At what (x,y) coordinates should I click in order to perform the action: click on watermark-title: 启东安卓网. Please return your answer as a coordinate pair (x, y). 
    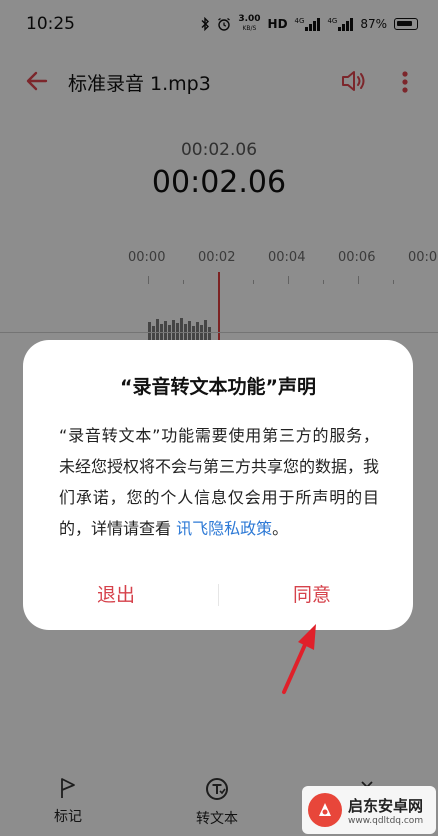
    Looking at the image, I should click on (386, 805).